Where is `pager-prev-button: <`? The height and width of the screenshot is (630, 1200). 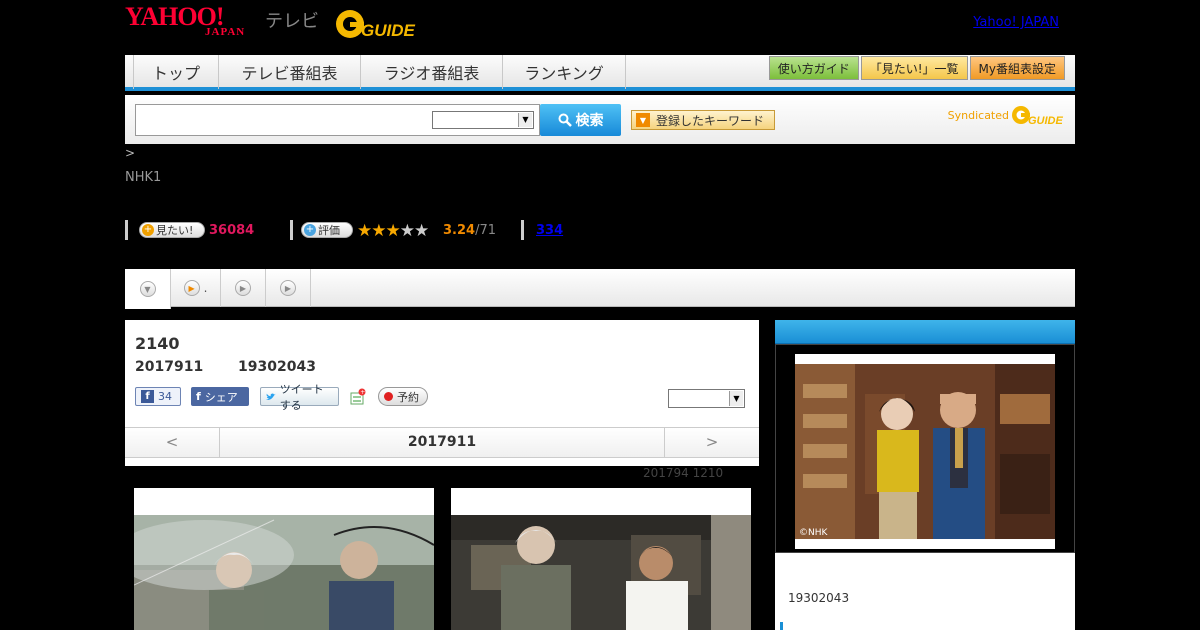
pager-prev-button: < is located at coordinates (172, 442).